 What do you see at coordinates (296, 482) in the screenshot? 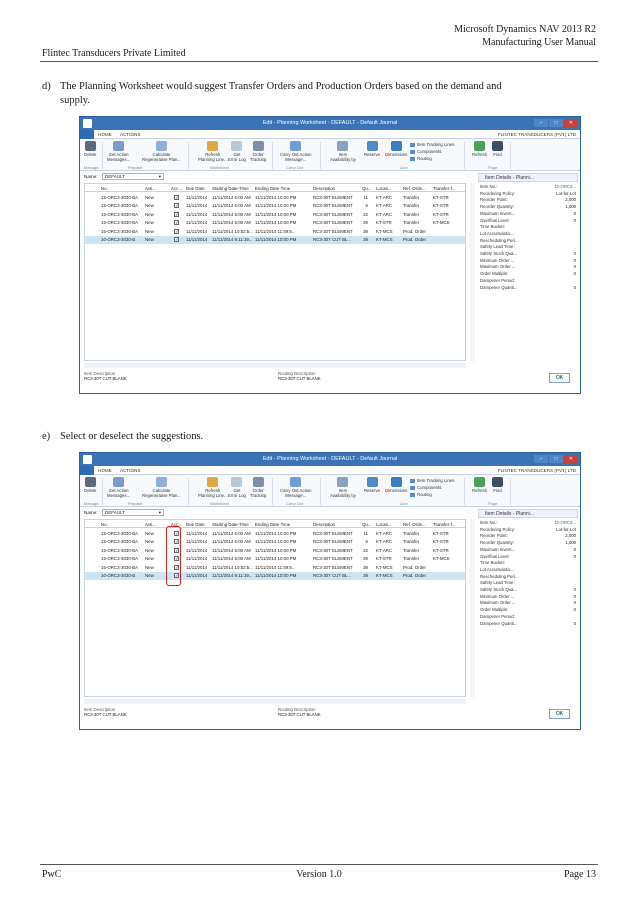
I see `carry-out-action-icon` at bounding box center [296, 482].